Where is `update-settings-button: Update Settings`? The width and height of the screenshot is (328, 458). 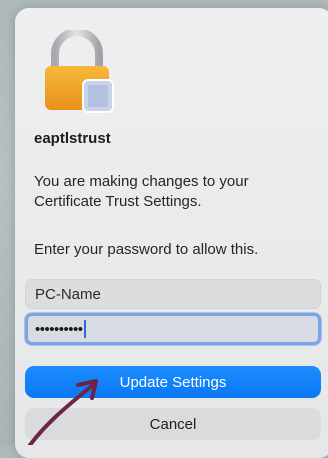 update-settings-button: Update Settings is located at coordinates (173, 382).